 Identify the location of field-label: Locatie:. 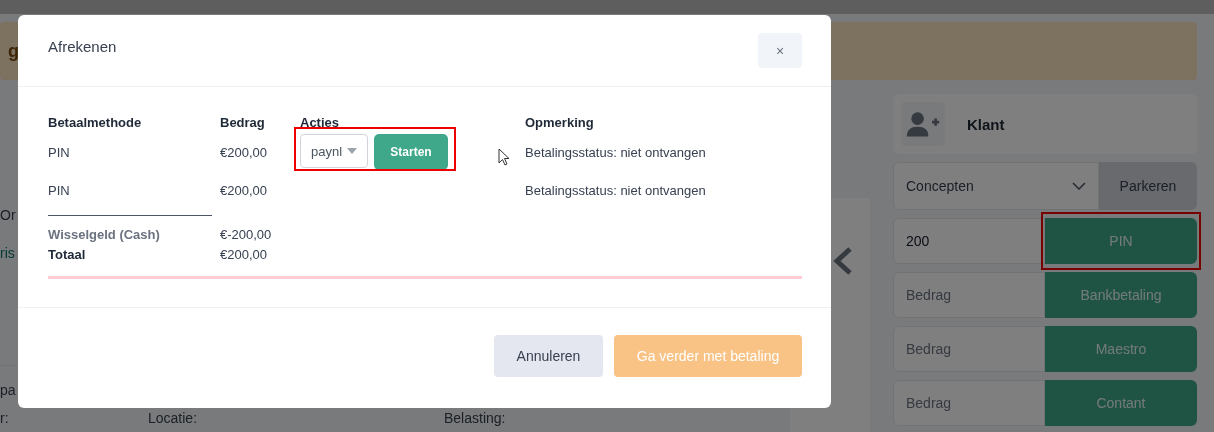
(173, 418).